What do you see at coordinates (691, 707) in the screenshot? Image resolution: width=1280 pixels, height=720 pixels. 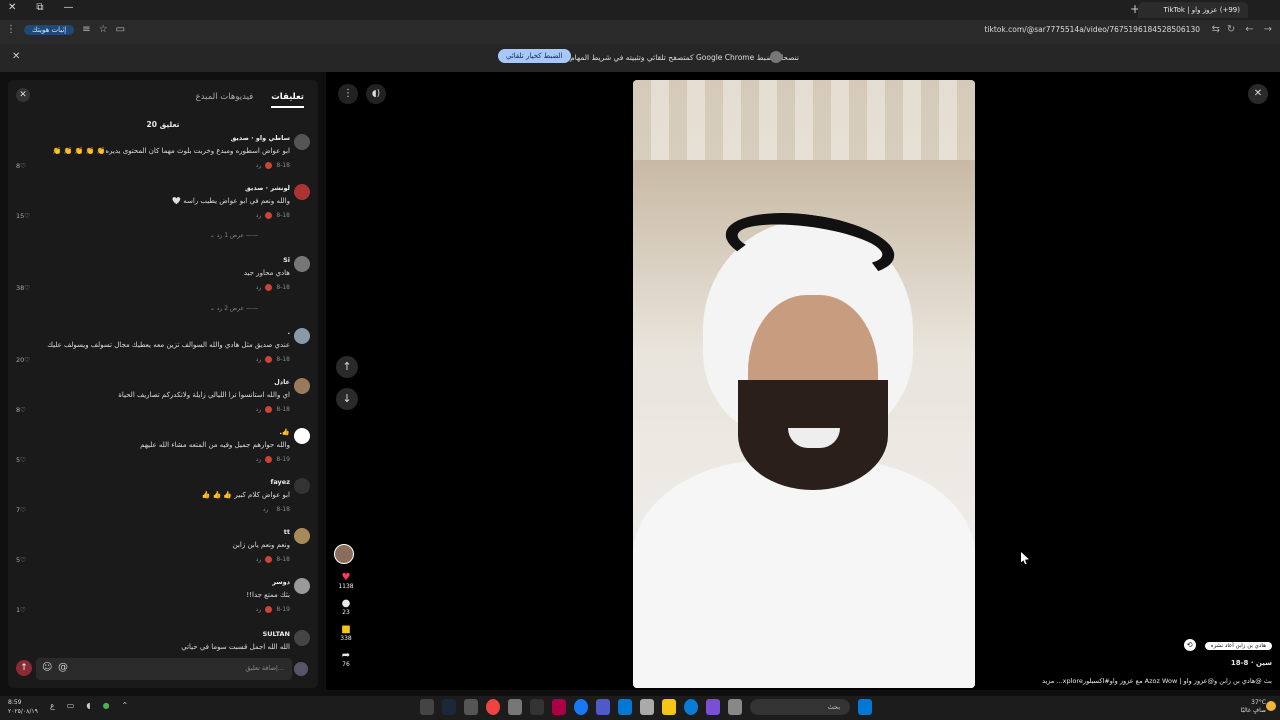 I see `edge-icon` at bounding box center [691, 707].